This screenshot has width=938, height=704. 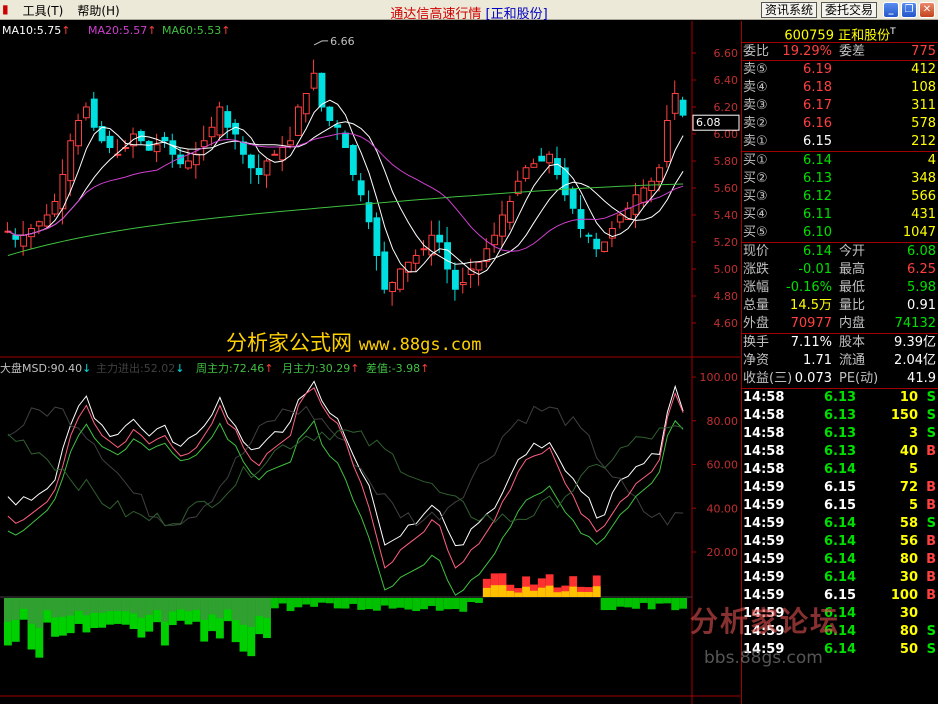 What do you see at coordinates (840, 650) in the screenshot?
I see `tick-row: 14:59 6.14 50 S` at bounding box center [840, 650].